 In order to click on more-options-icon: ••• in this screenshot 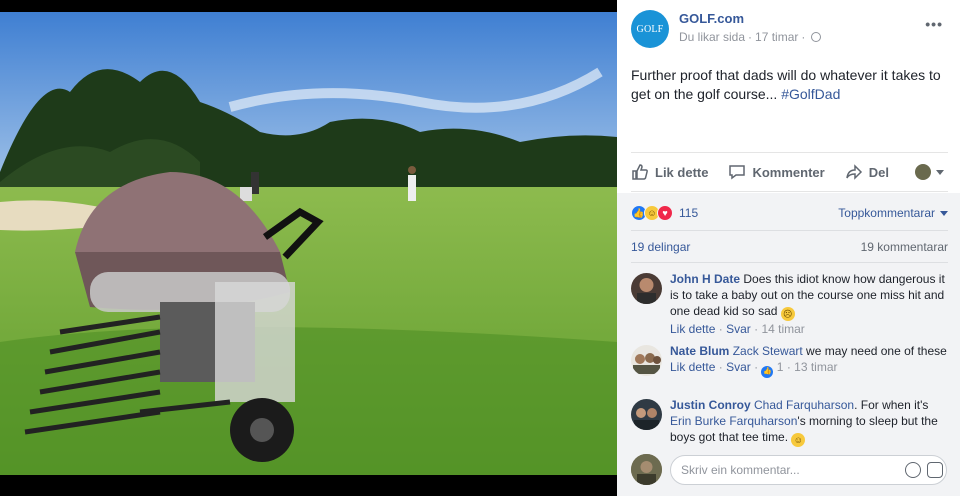, I will do `click(934, 24)`.